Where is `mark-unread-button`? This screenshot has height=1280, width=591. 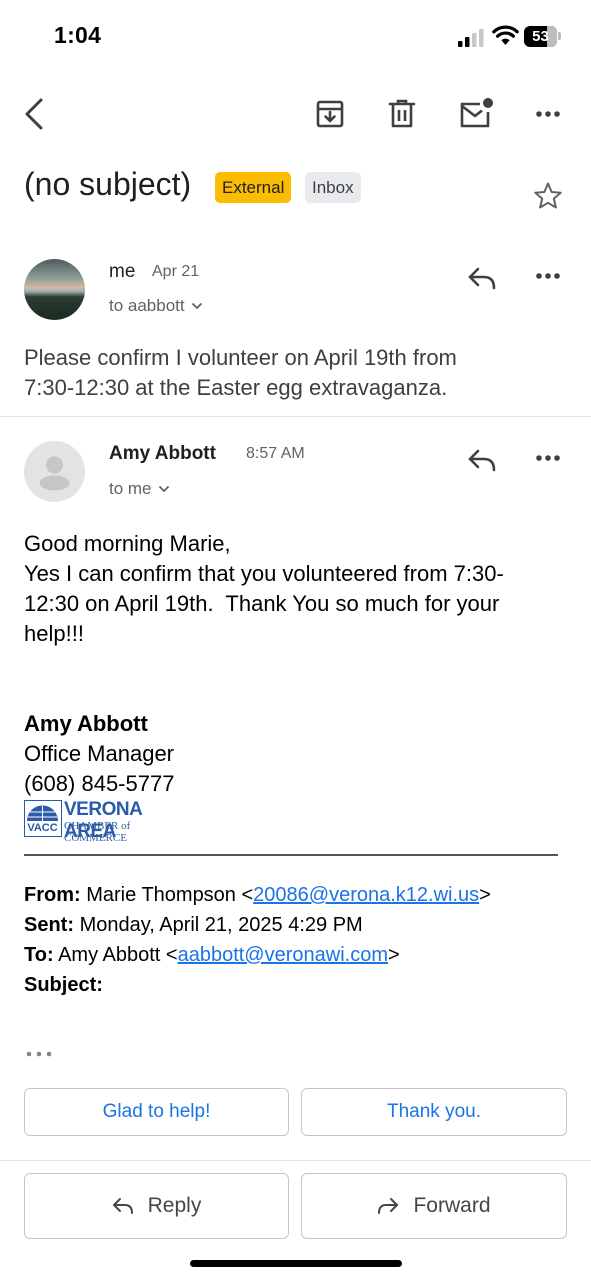
mark-unread-button is located at coordinates (476, 114).